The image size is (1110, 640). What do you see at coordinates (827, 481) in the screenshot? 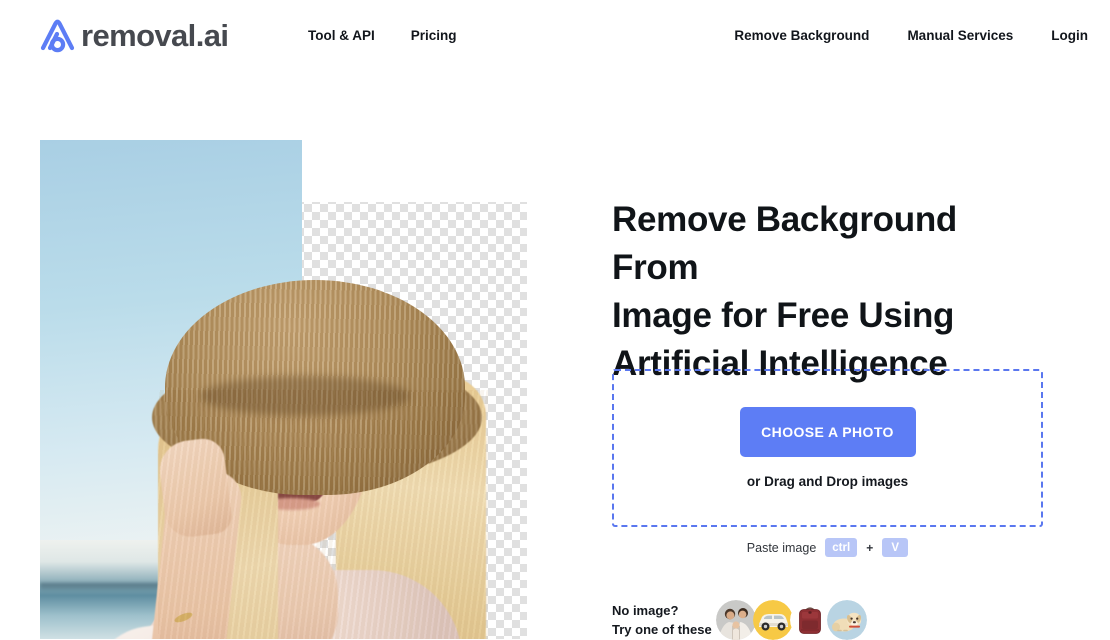
I see `drag-and-drop-hint: or Drag and Drop images` at bounding box center [827, 481].